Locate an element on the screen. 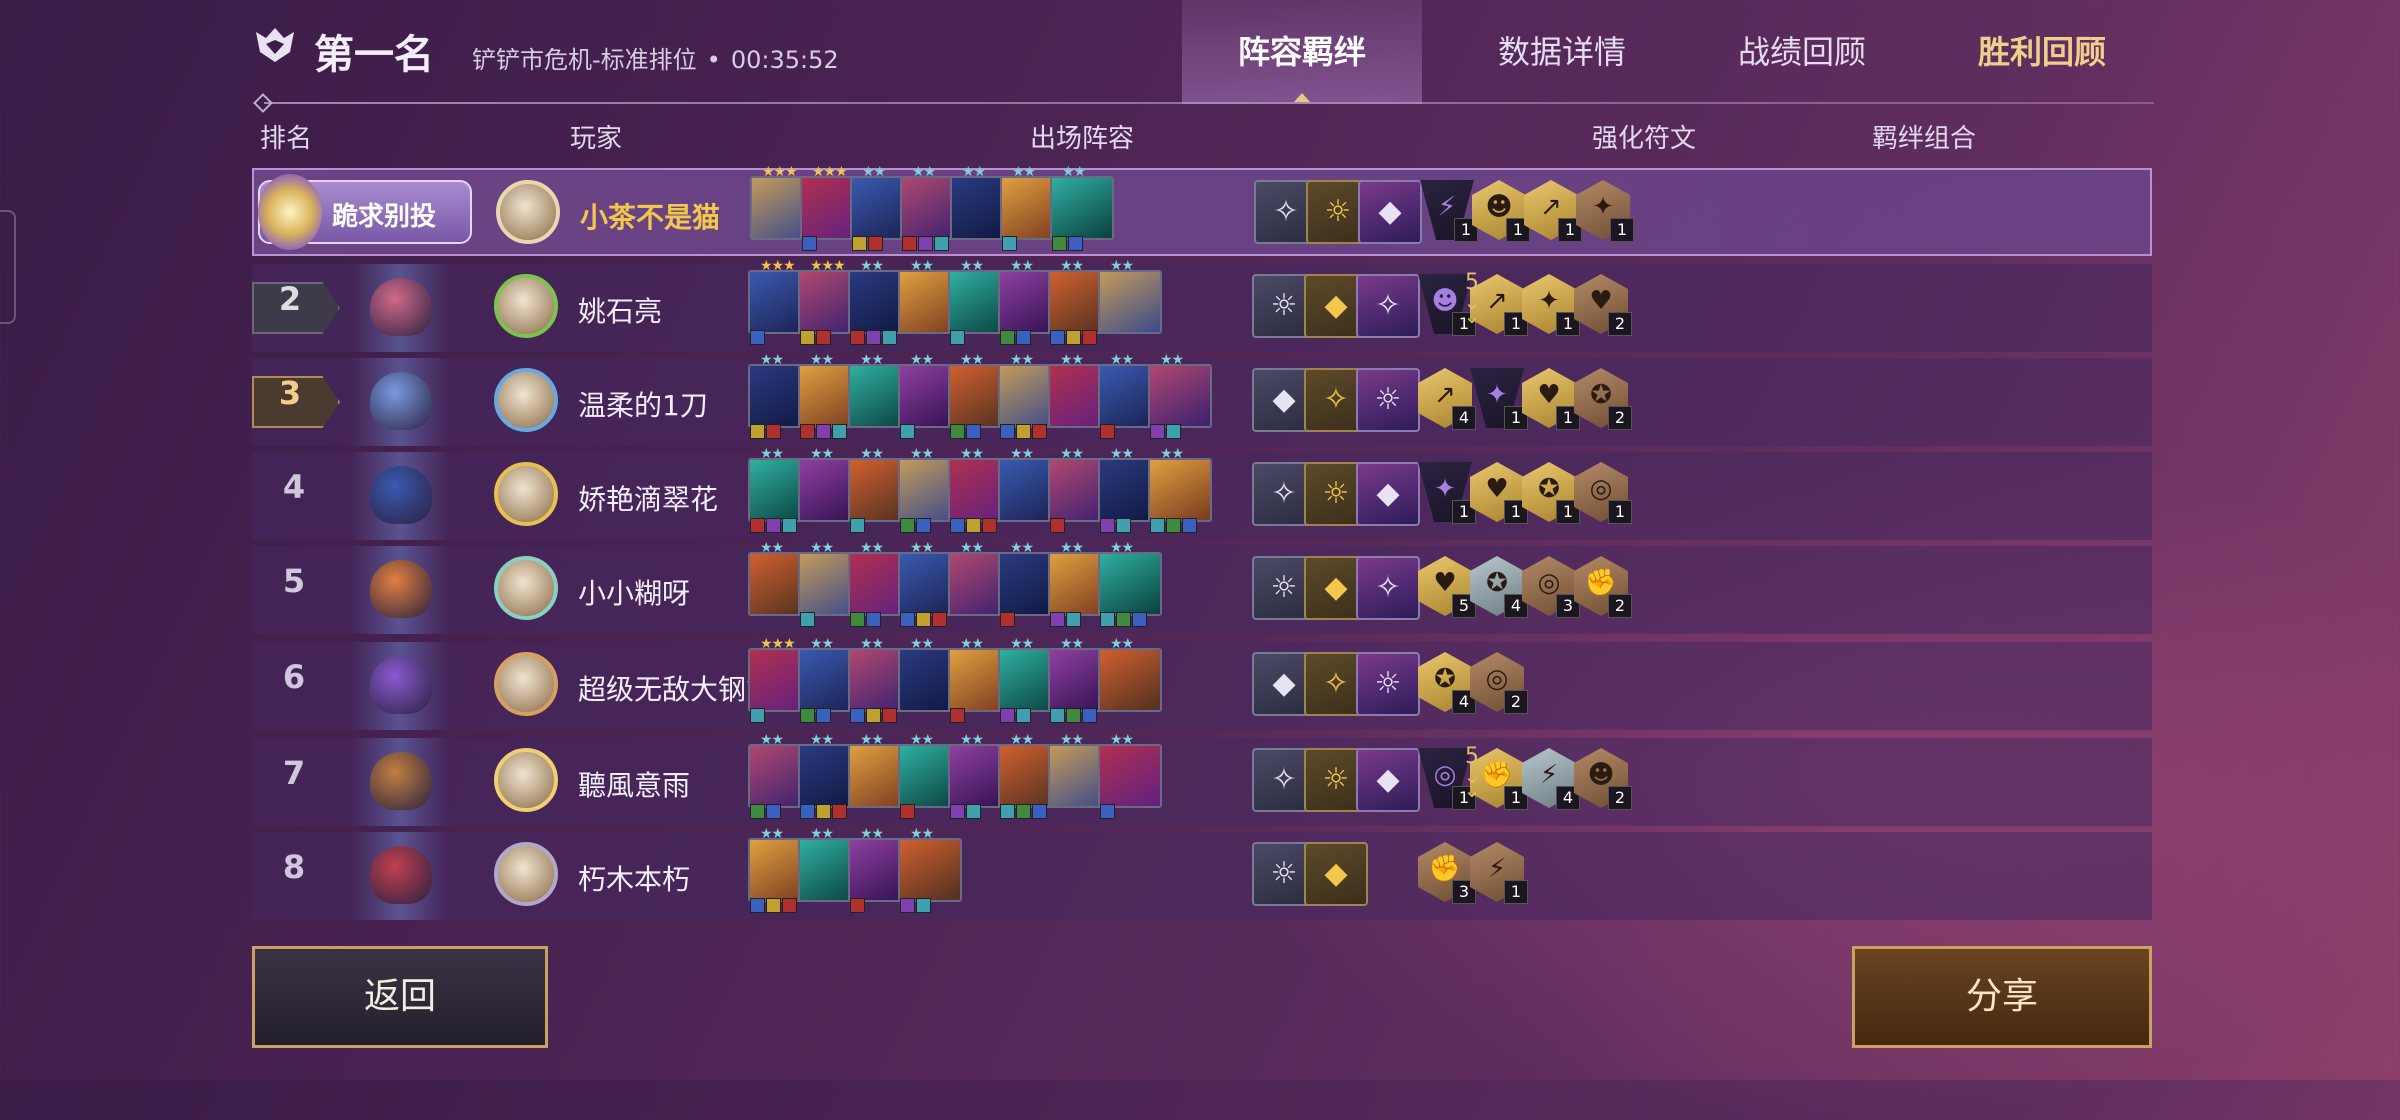  augment-icon: ✧ is located at coordinates (1388, 306).